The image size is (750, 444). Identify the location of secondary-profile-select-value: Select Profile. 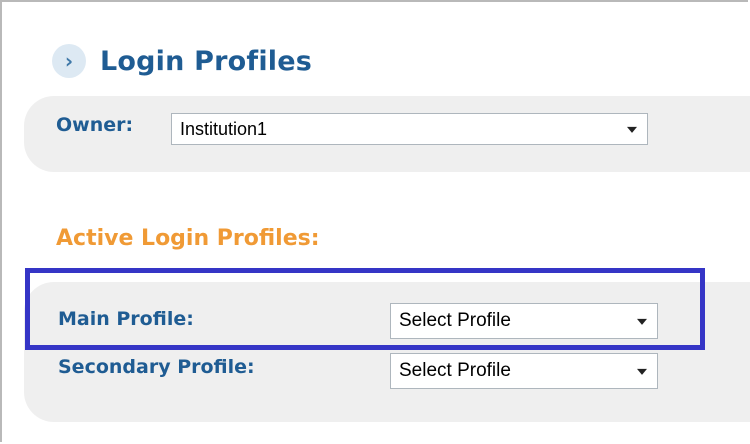
(455, 370).